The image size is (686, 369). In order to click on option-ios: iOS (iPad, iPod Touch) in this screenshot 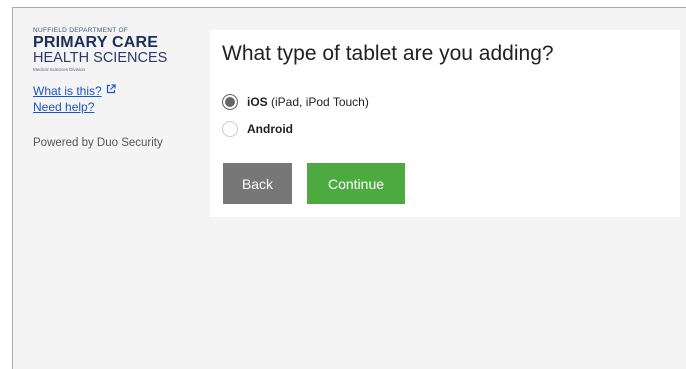, I will do `click(295, 102)`.